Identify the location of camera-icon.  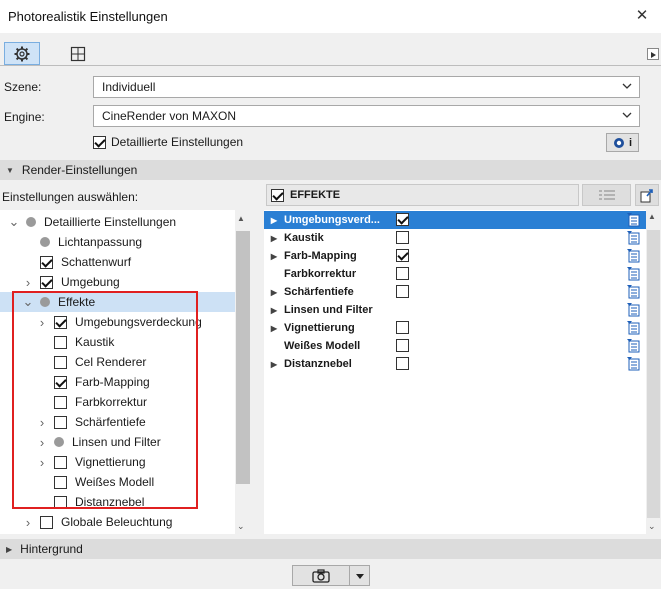
(321, 575).